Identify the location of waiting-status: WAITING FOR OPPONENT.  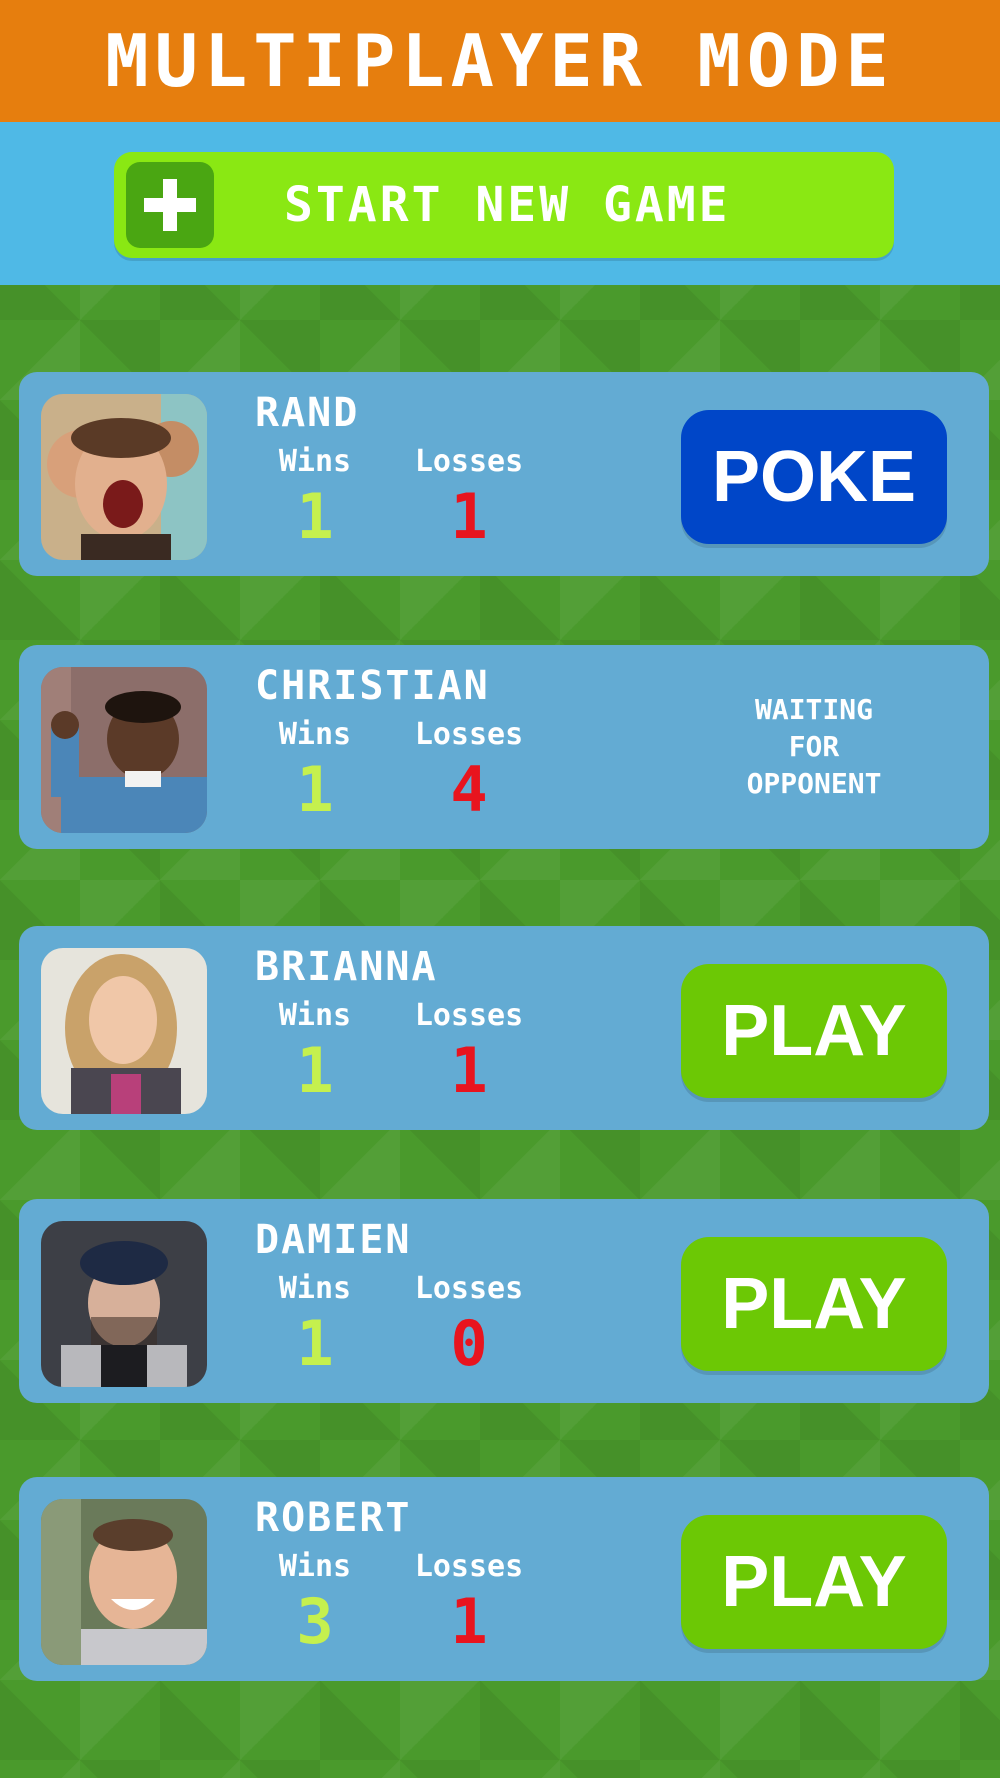
(814, 746).